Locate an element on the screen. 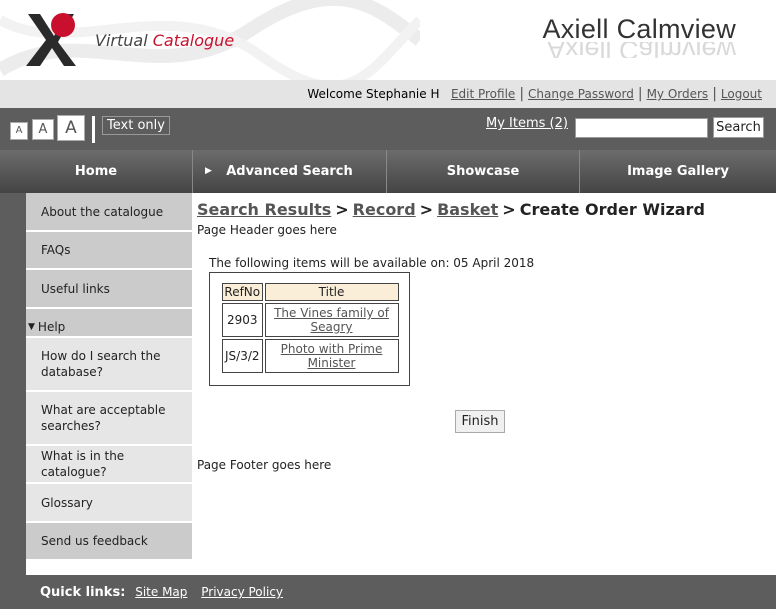 Image resolution: width=776 pixels, height=609 pixels. change-password-link: Change Password is located at coordinates (581, 94).